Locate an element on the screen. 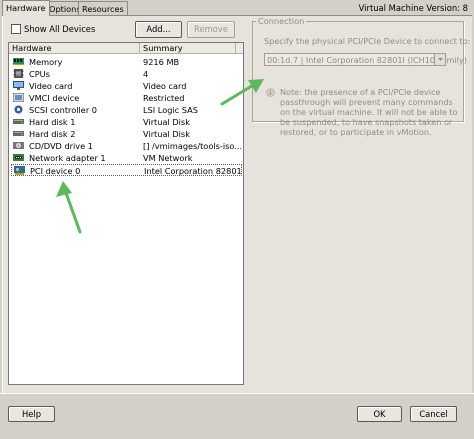 The image size is (474, 439). chevron-down-icon is located at coordinates (439, 59).